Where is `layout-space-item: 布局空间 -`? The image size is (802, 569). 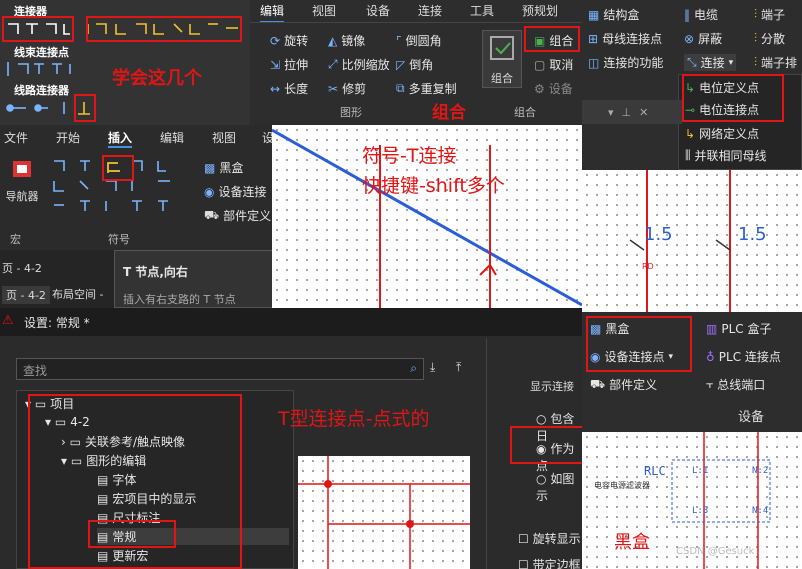 layout-space-item: 布局空间 - is located at coordinates (77, 294).